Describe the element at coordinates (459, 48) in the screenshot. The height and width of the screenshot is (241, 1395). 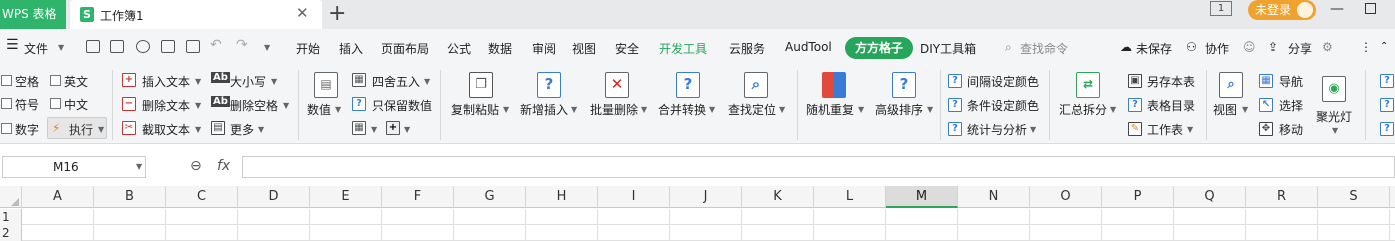
I see `tab-formulas: 公式` at that location.